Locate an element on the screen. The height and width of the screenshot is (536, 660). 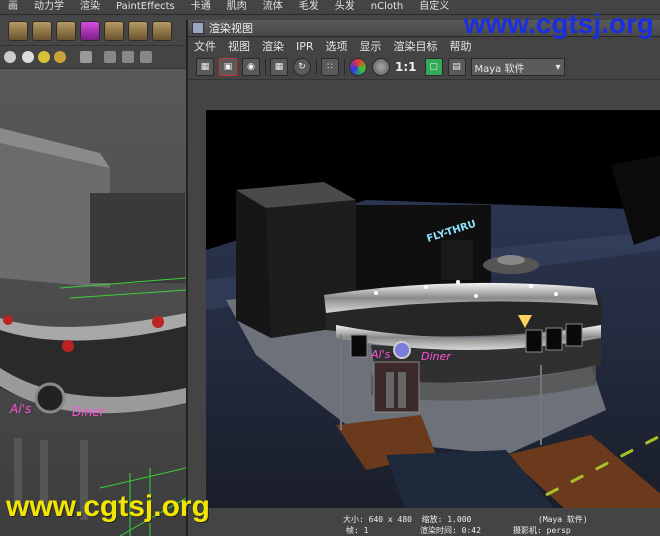
status-camera: 摄影机: persp is located at coordinates (542, 530).